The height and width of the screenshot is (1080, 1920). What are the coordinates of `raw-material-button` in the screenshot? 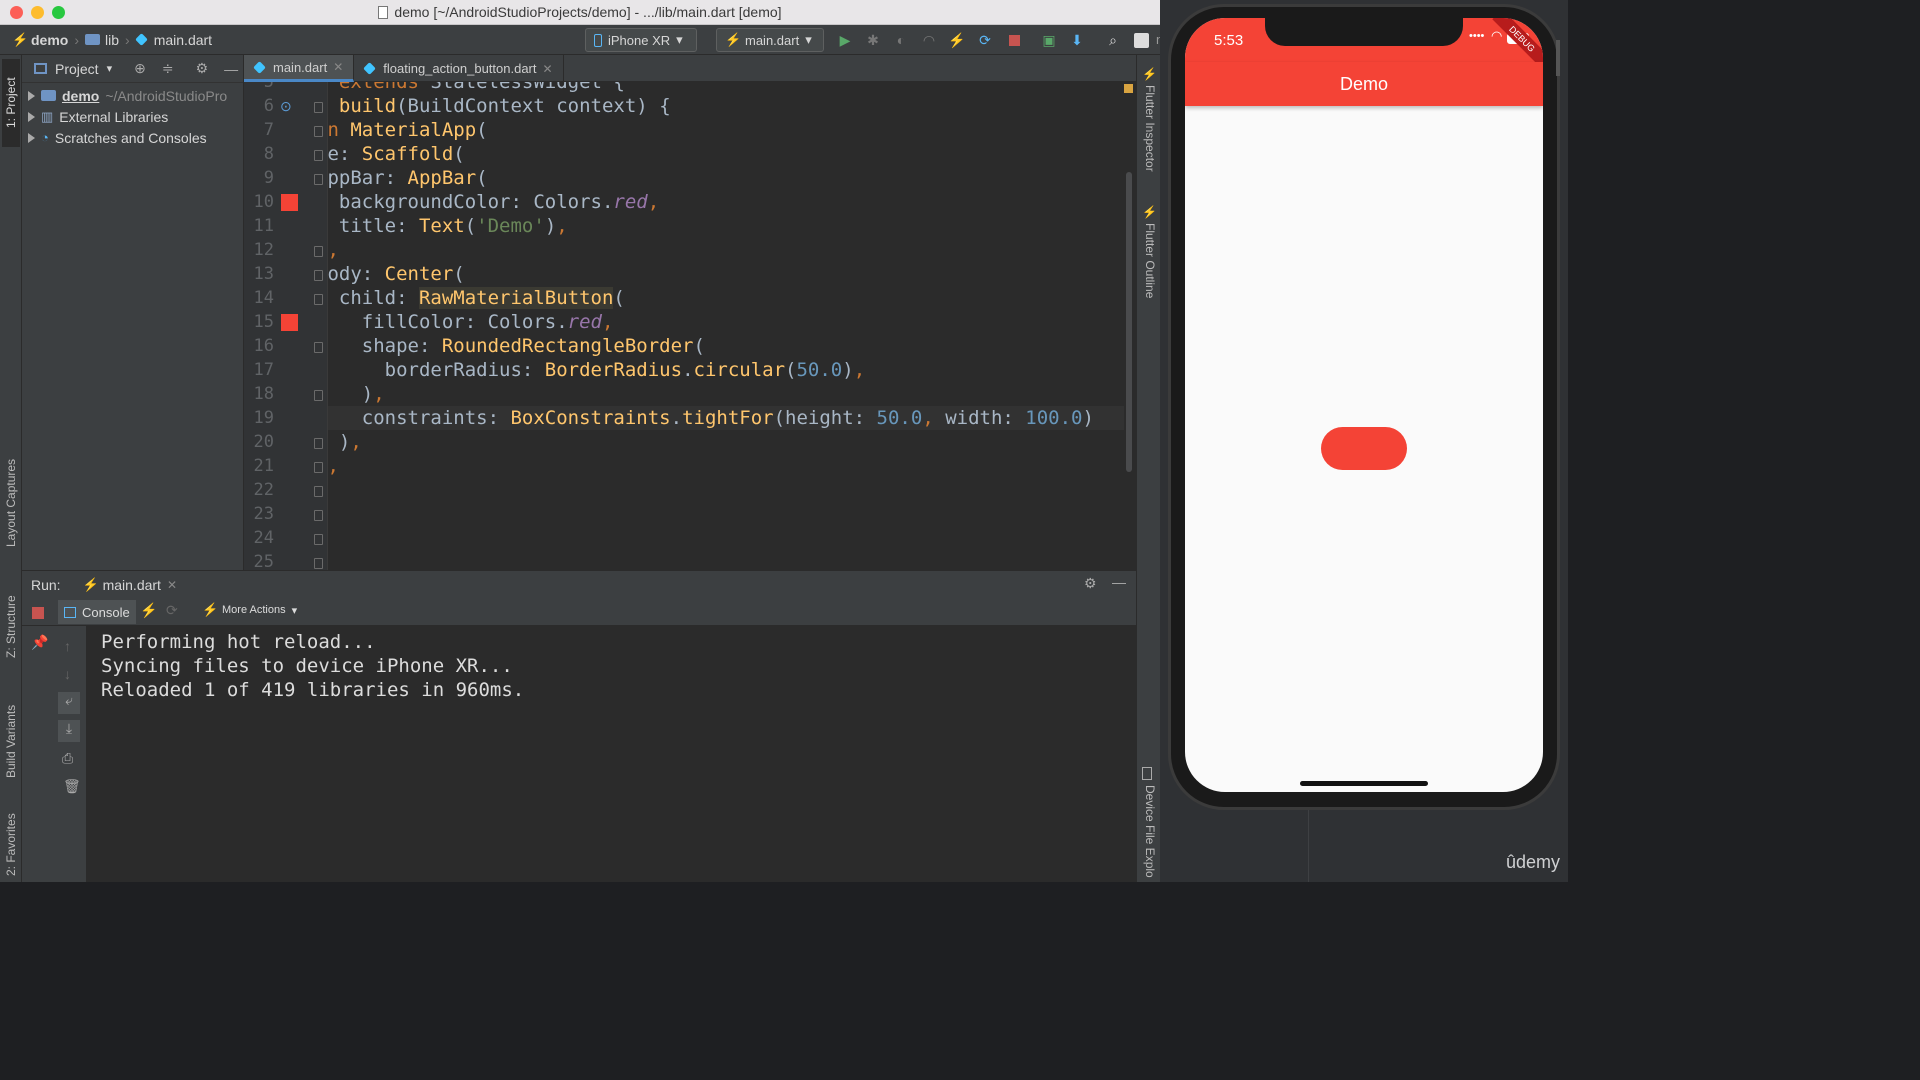 It's located at (1364, 448).